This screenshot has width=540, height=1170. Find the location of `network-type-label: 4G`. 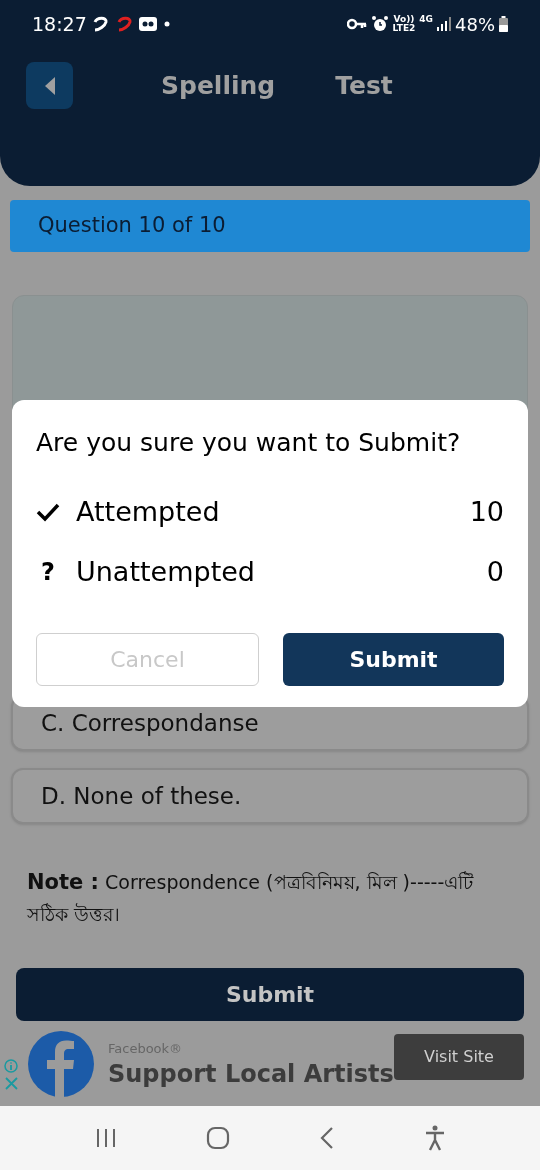

network-type-label: 4G is located at coordinates (426, 19).